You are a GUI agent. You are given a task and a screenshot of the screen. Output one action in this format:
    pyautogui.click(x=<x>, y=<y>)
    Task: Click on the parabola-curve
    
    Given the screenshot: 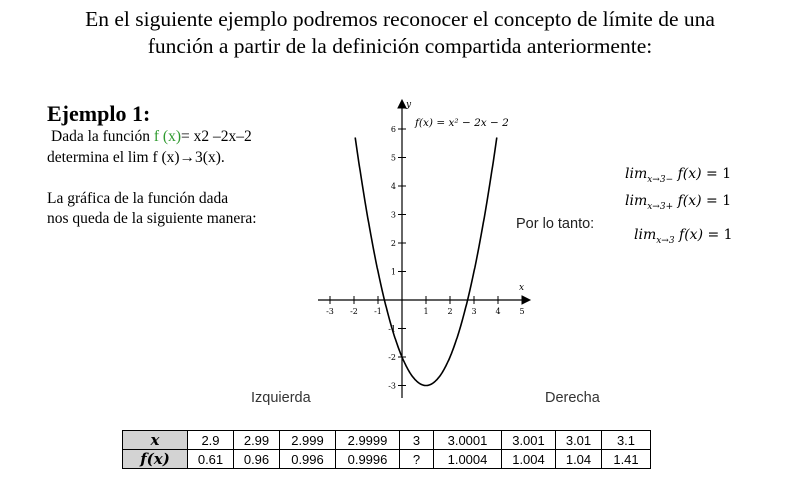 What is the action you would take?
    pyautogui.click(x=426, y=262)
    